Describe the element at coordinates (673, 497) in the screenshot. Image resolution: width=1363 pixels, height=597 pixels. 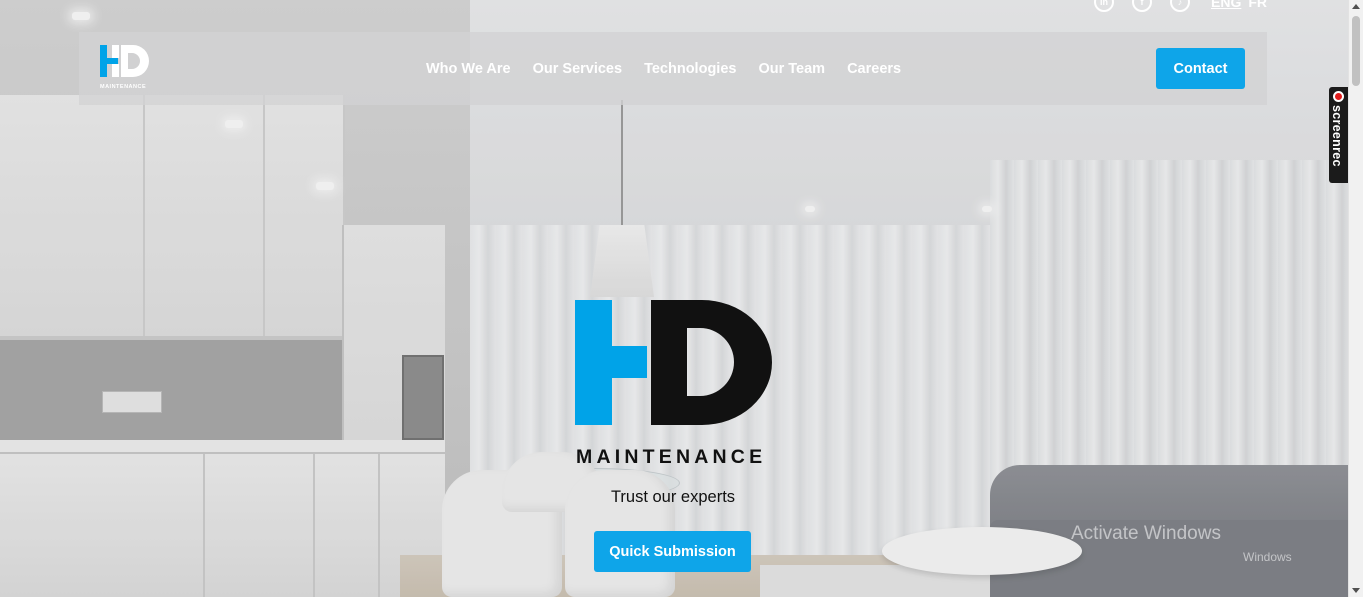
I see `hero-tagline: Trust our experts` at that location.